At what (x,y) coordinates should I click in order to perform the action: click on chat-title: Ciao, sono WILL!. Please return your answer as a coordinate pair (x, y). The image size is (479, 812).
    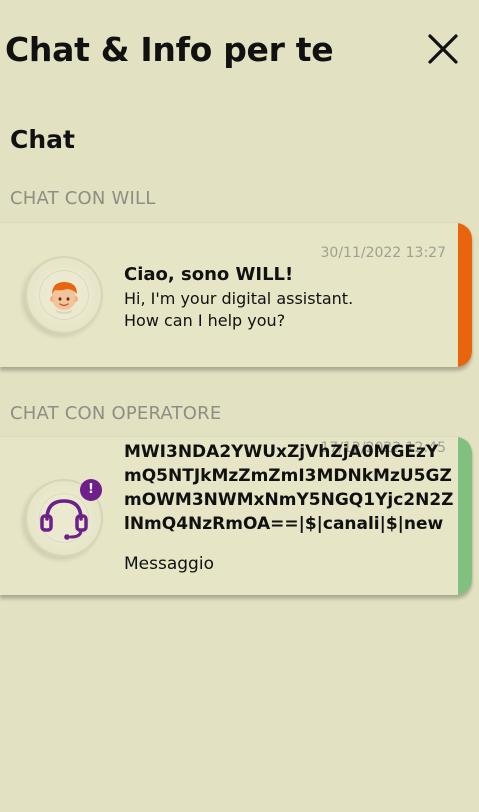
    Looking at the image, I should click on (209, 274).